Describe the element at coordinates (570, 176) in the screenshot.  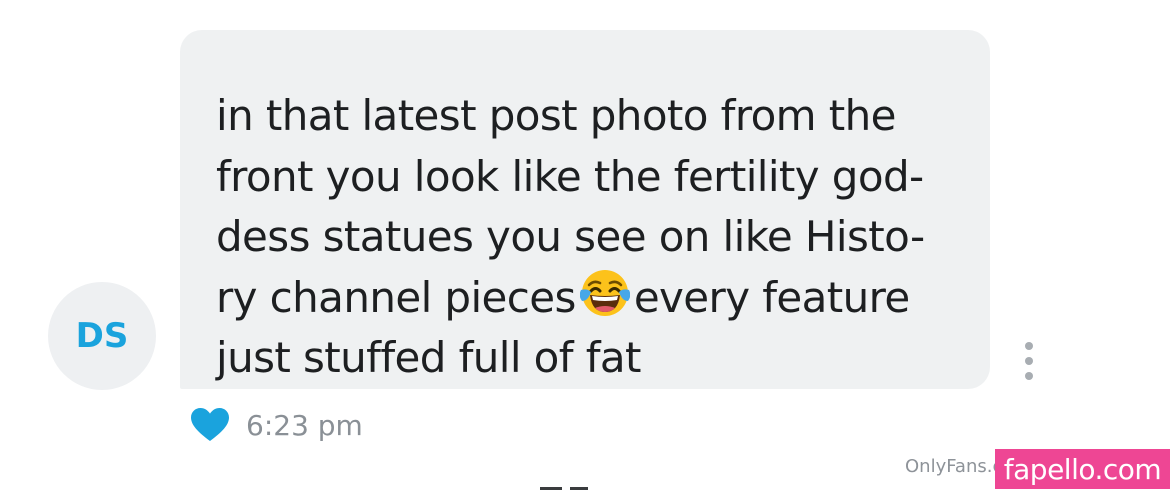
I see `message-line: front you look like the fertility god-` at that location.